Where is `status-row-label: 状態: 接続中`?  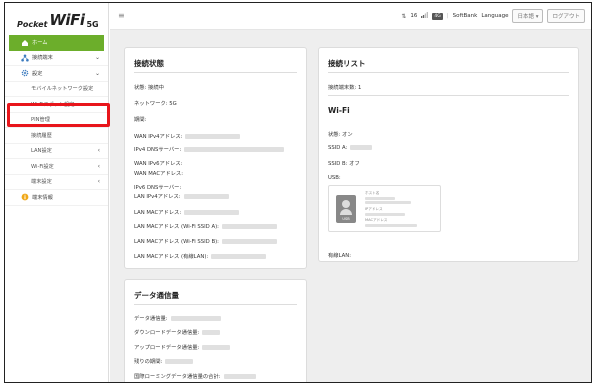 status-row-label: 状態: 接続中 is located at coordinates (149, 88).